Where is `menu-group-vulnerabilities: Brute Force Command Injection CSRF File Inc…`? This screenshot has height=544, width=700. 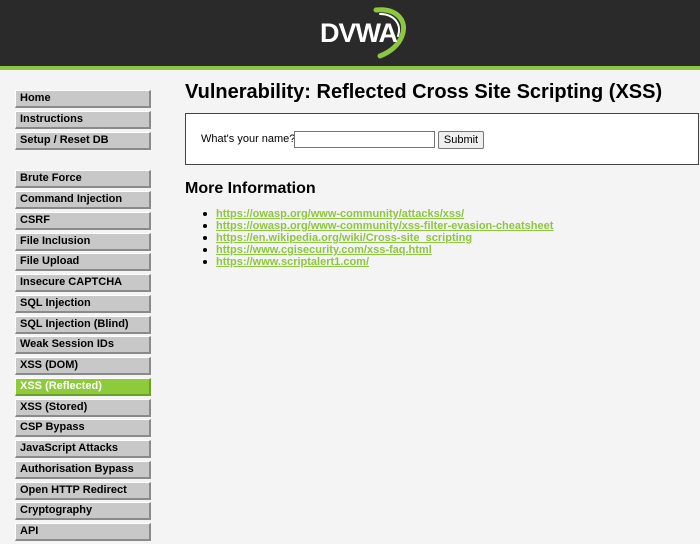
menu-group-vulnerabilities: Brute Force Command Injection CSRF File Inc… is located at coordinates (83, 355).